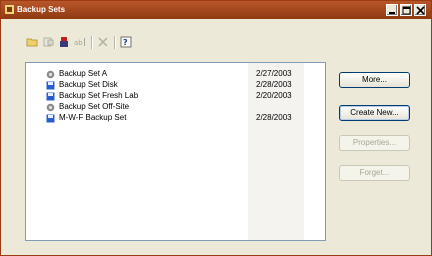 The width and height of the screenshot is (432, 256). I want to click on toolbar: ab ?, so click(90, 43).